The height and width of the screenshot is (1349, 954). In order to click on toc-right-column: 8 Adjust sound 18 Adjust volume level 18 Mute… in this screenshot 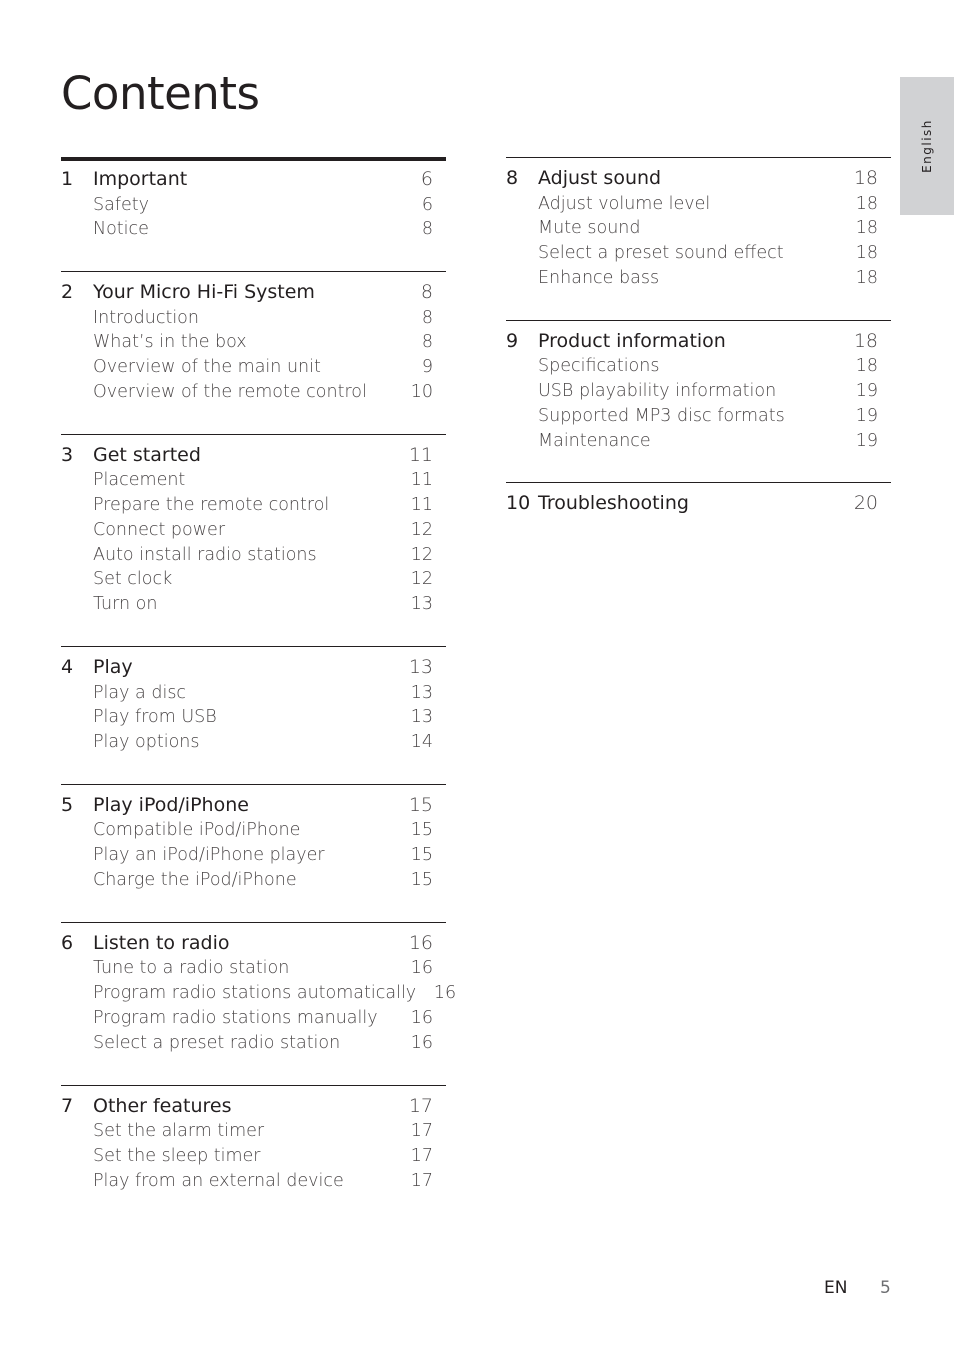, I will do `click(698, 351)`.